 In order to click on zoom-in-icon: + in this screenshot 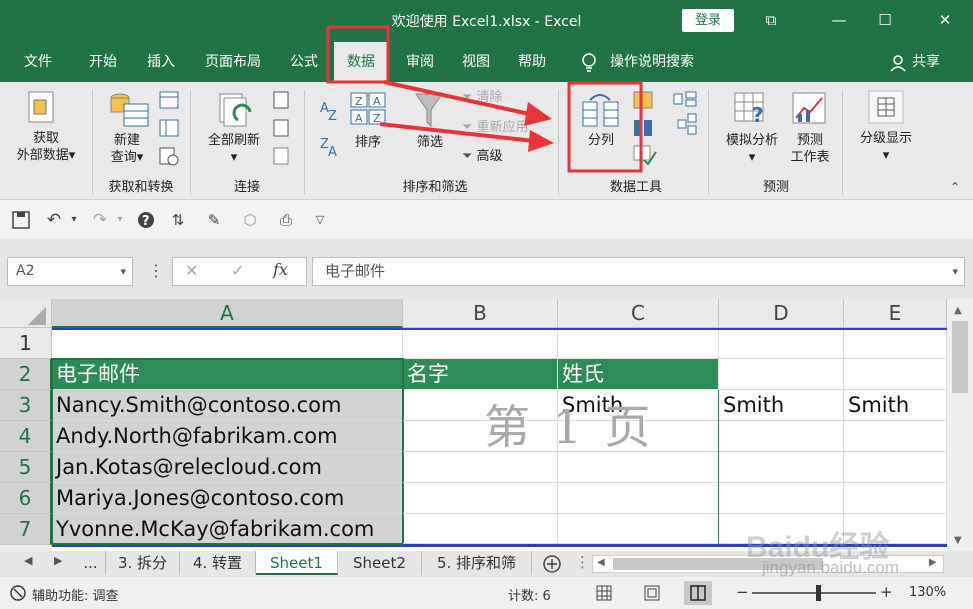, I will do `click(886, 592)`.